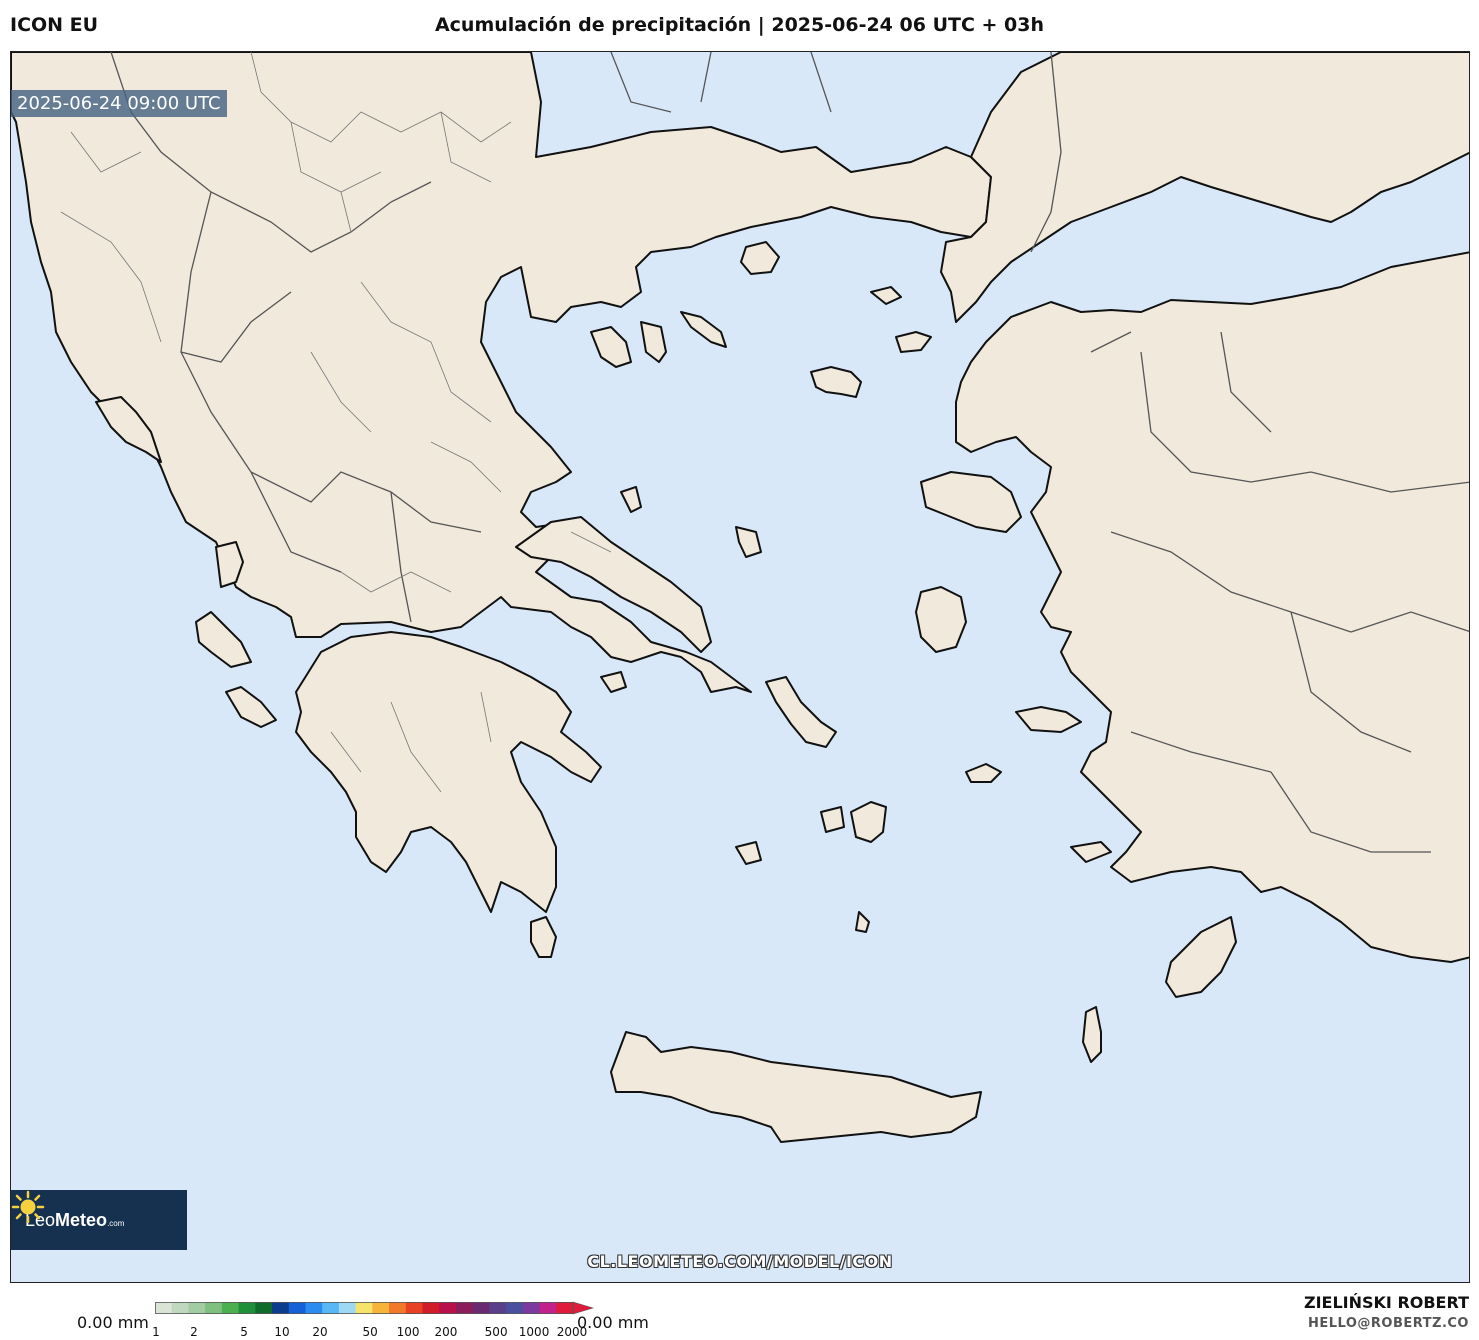 Image resolution: width=1479 pixels, height=1340 pixels. I want to click on logo-name-bold: Meteo, so click(81, 1219).